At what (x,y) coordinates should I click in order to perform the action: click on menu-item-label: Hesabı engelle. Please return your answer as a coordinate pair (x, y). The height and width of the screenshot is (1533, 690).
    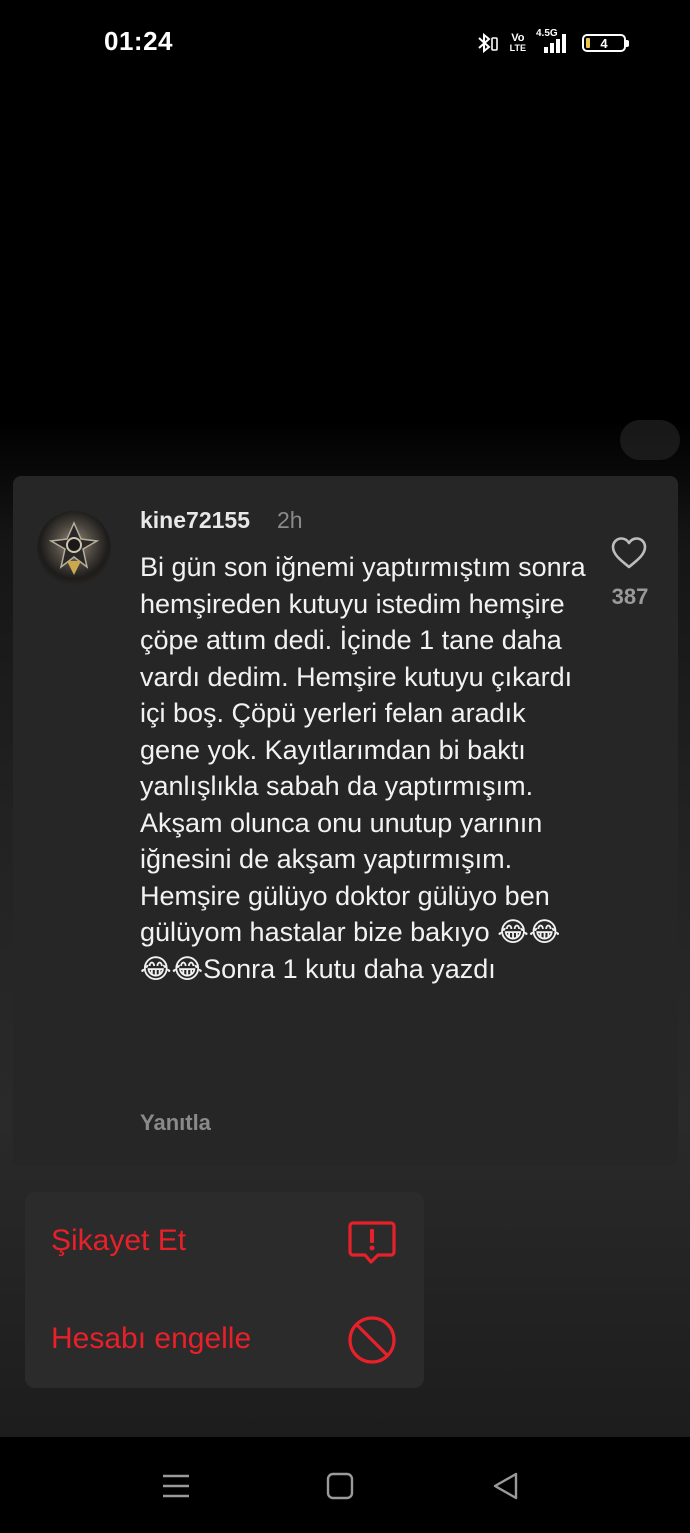
    Looking at the image, I should click on (151, 1338).